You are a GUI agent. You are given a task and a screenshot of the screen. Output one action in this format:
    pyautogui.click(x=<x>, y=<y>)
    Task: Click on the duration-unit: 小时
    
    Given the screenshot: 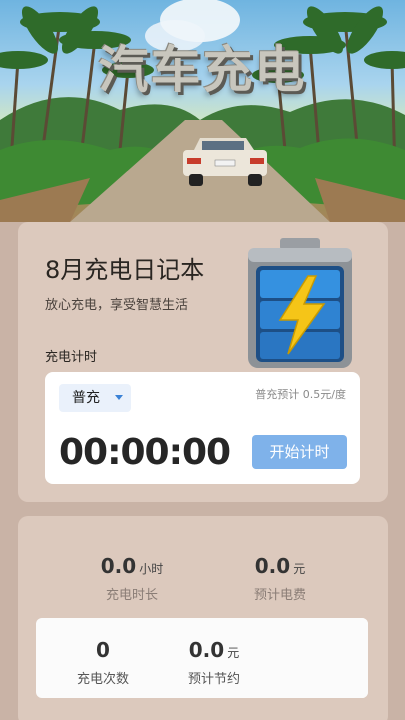 What is the action you would take?
    pyautogui.click(x=151, y=569)
    